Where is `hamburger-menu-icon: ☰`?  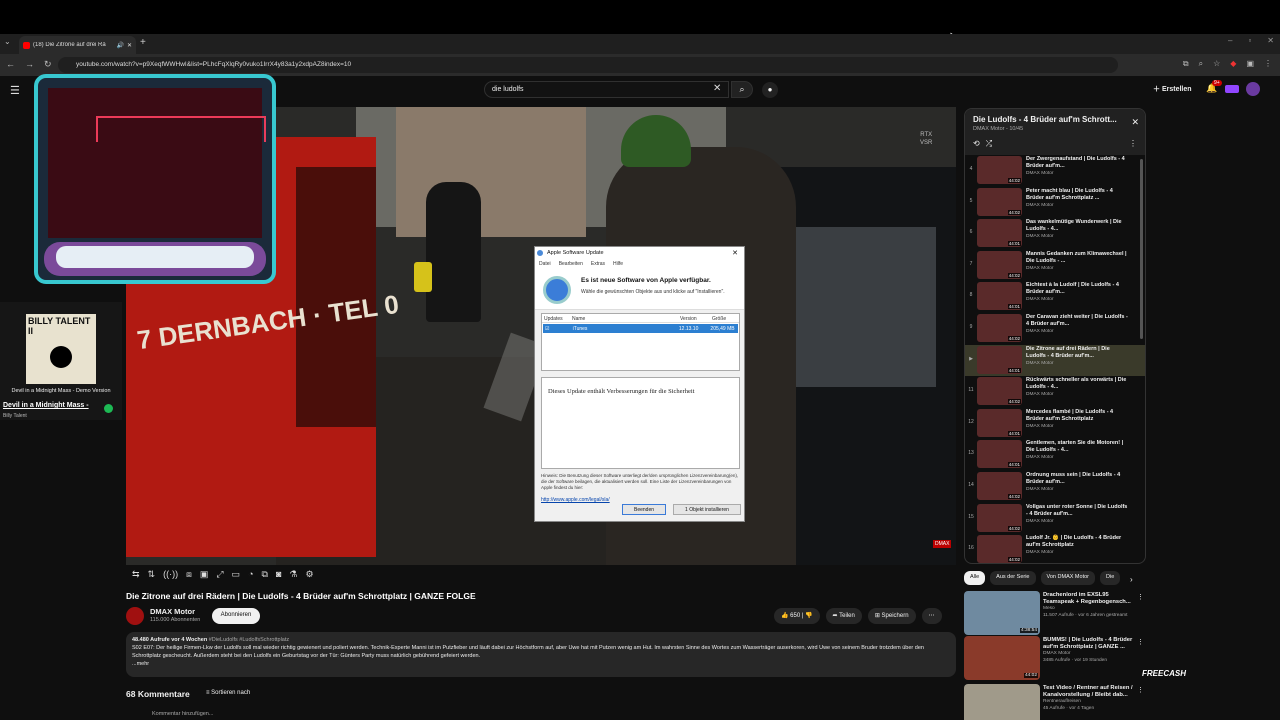
hamburger-menu-icon: ☰ is located at coordinates (15, 90).